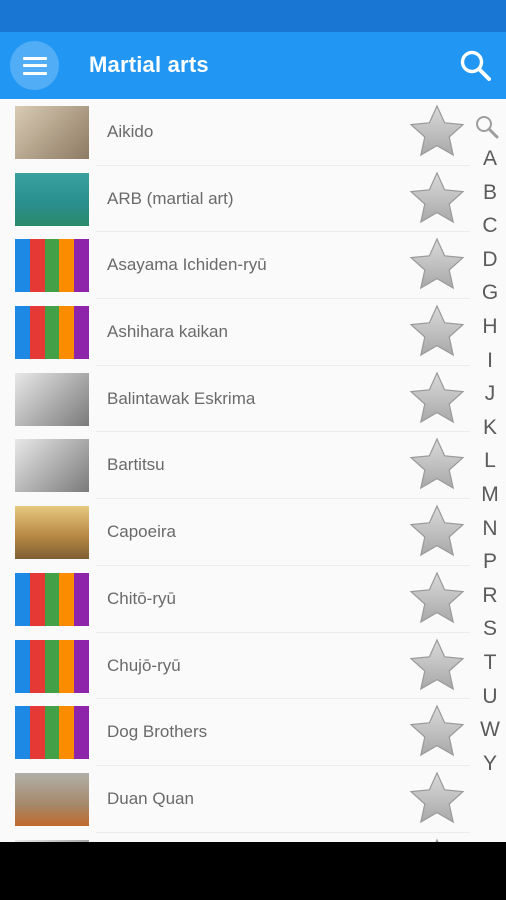 Image resolution: width=506 pixels, height=900 pixels. I want to click on item-label: Dog Brothers, so click(157, 732).